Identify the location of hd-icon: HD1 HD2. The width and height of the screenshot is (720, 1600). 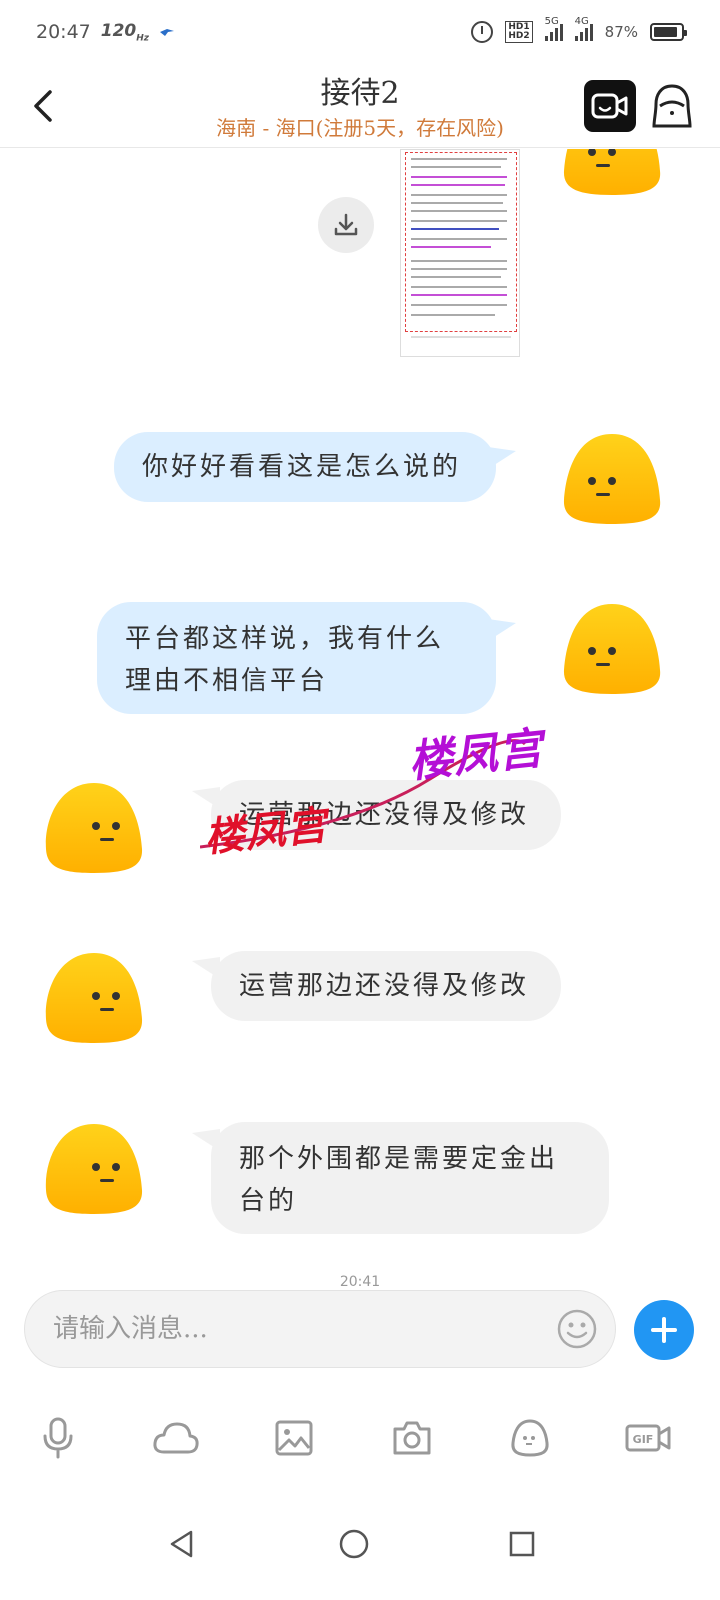
(519, 32).